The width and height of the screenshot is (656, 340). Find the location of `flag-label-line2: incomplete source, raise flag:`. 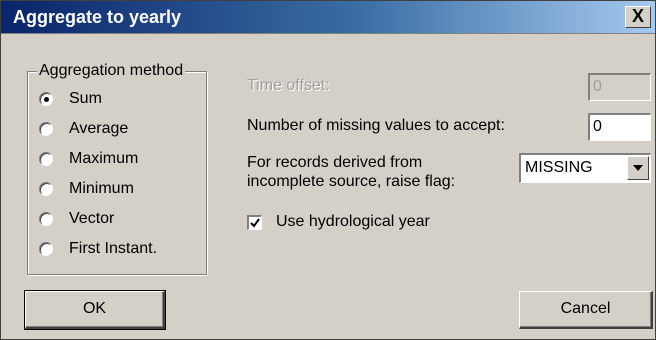

flag-label-line2: incomplete source, raise flag: is located at coordinates (351, 181).